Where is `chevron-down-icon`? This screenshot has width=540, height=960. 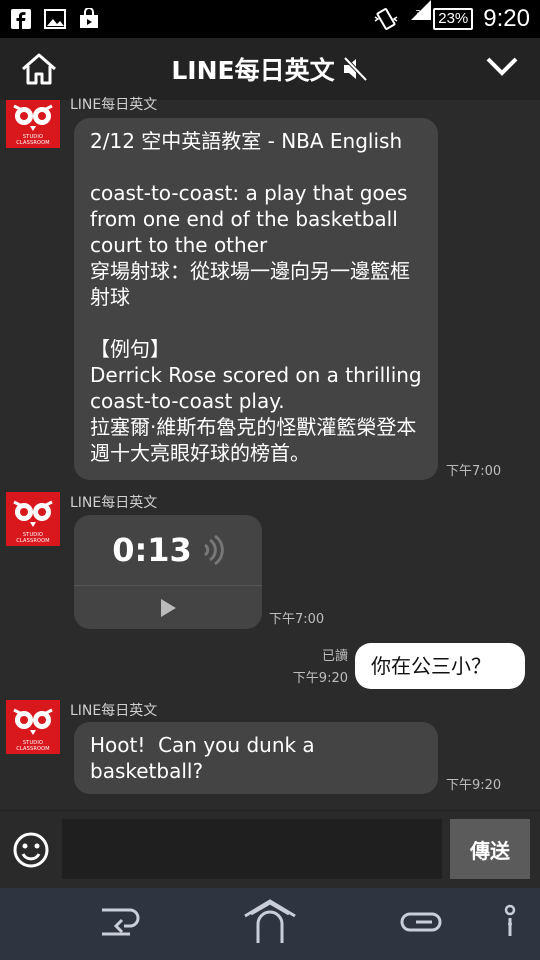 chevron-down-icon is located at coordinates (502, 66).